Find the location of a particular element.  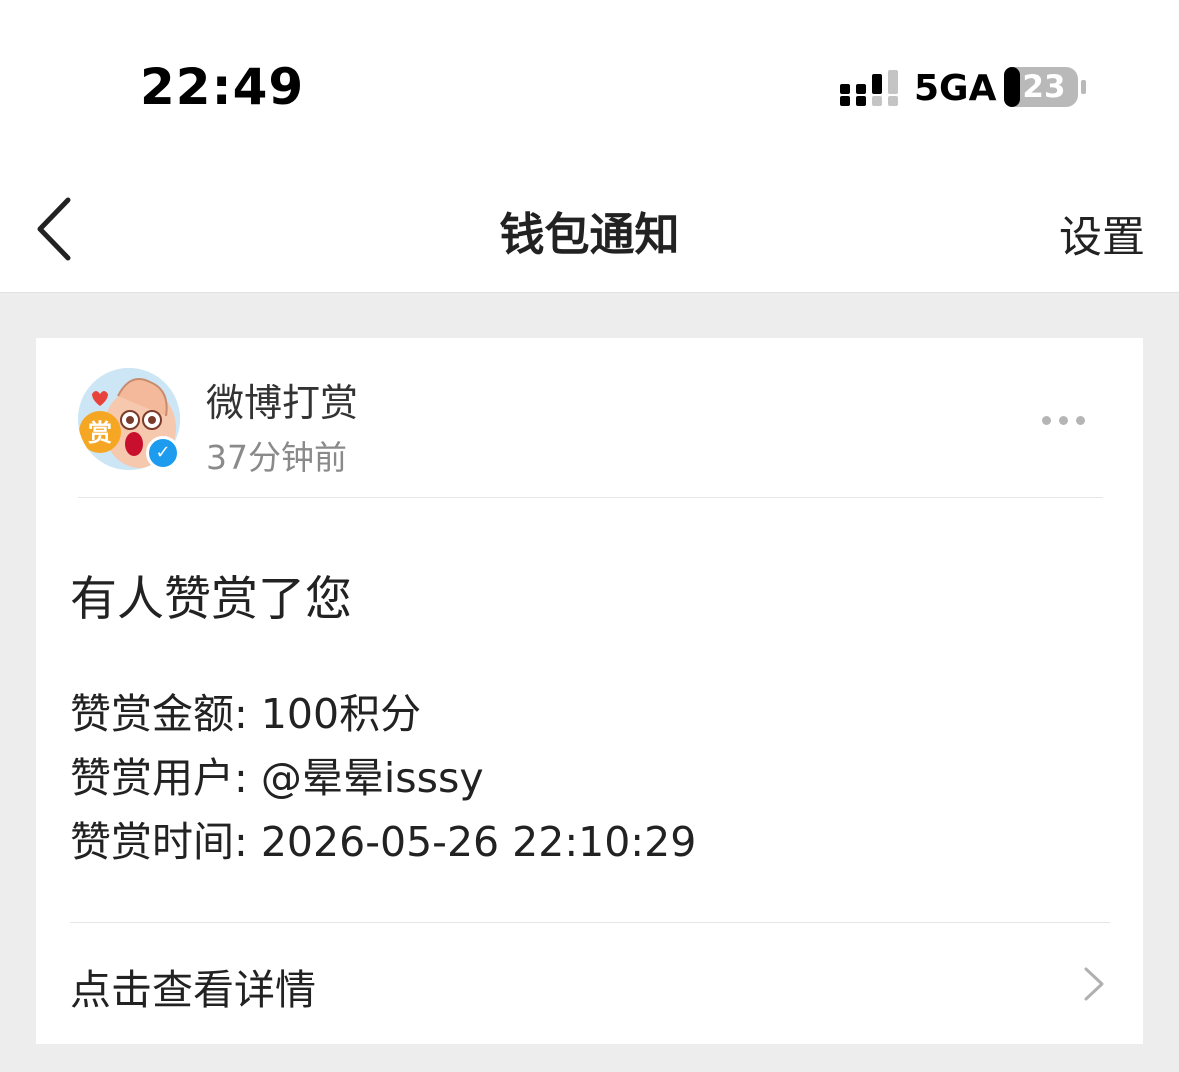

chevron-left-icon is located at coordinates (54, 229).